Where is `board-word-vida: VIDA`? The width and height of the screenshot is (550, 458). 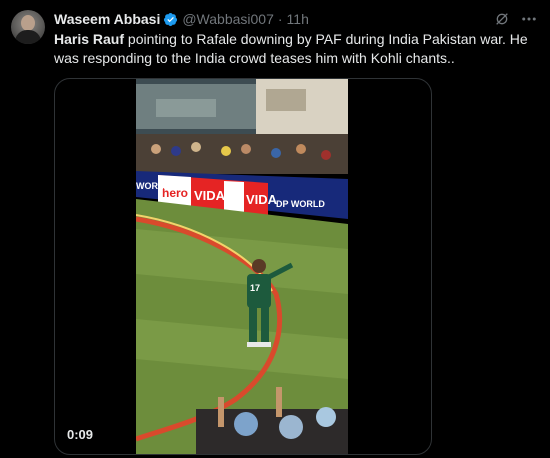
board-word-vida: VIDA is located at coordinates (210, 195).